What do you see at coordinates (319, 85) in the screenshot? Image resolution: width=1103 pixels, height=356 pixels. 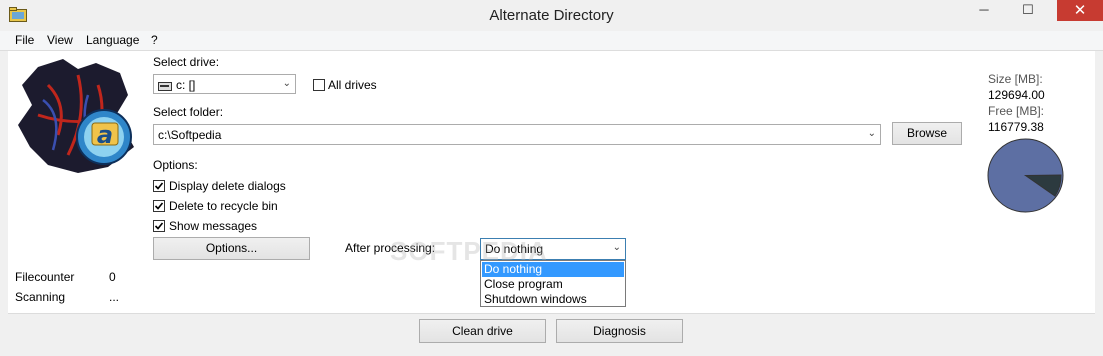 I see `all-drives-checkbox` at bounding box center [319, 85].